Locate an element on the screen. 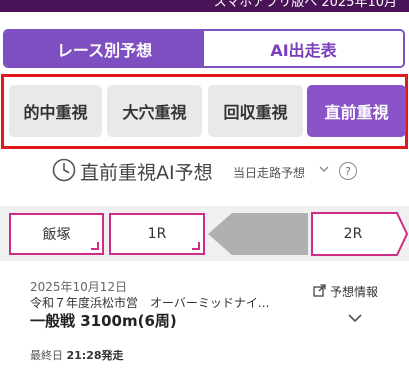 The height and width of the screenshot is (384, 409). help-icon: ? is located at coordinates (348, 171).